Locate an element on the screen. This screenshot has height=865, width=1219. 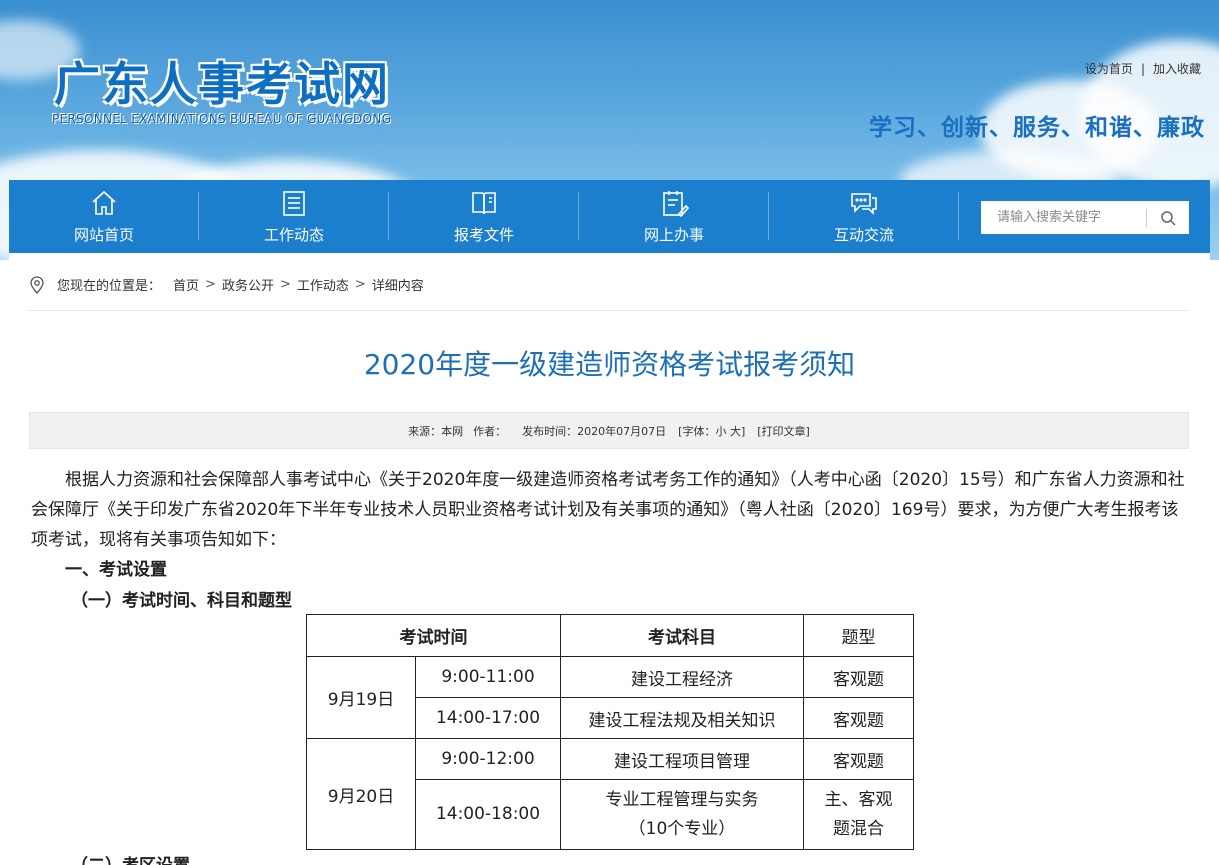
table-cell-type: 主、客观题混合 is located at coordinates (858, 814).